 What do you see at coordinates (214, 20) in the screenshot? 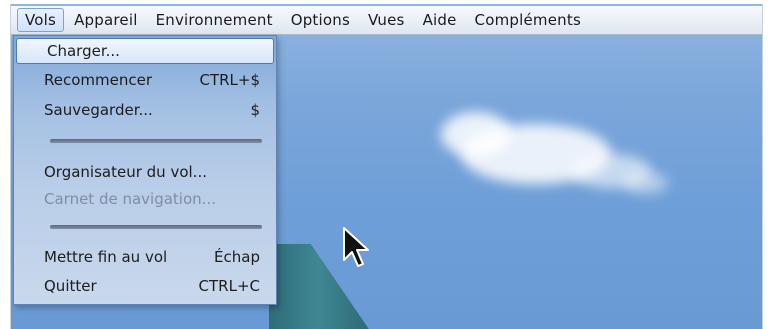
I see `menu-environnement: Environnement` at bounding box center [214, 20].